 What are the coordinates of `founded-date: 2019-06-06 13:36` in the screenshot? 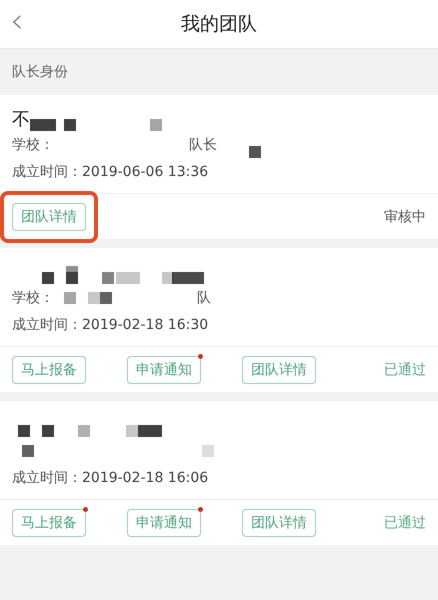 It's located at (145, 172).